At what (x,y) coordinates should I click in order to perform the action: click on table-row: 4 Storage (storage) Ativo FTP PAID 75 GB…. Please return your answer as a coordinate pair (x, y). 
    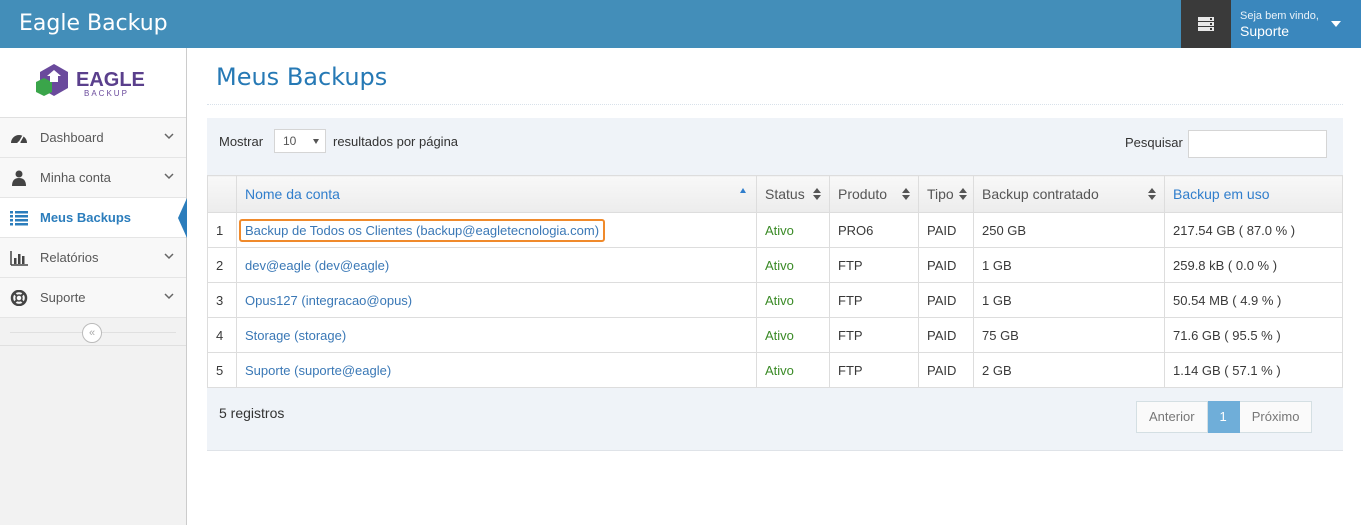
    Looking at the image, I should click on (775, 335).